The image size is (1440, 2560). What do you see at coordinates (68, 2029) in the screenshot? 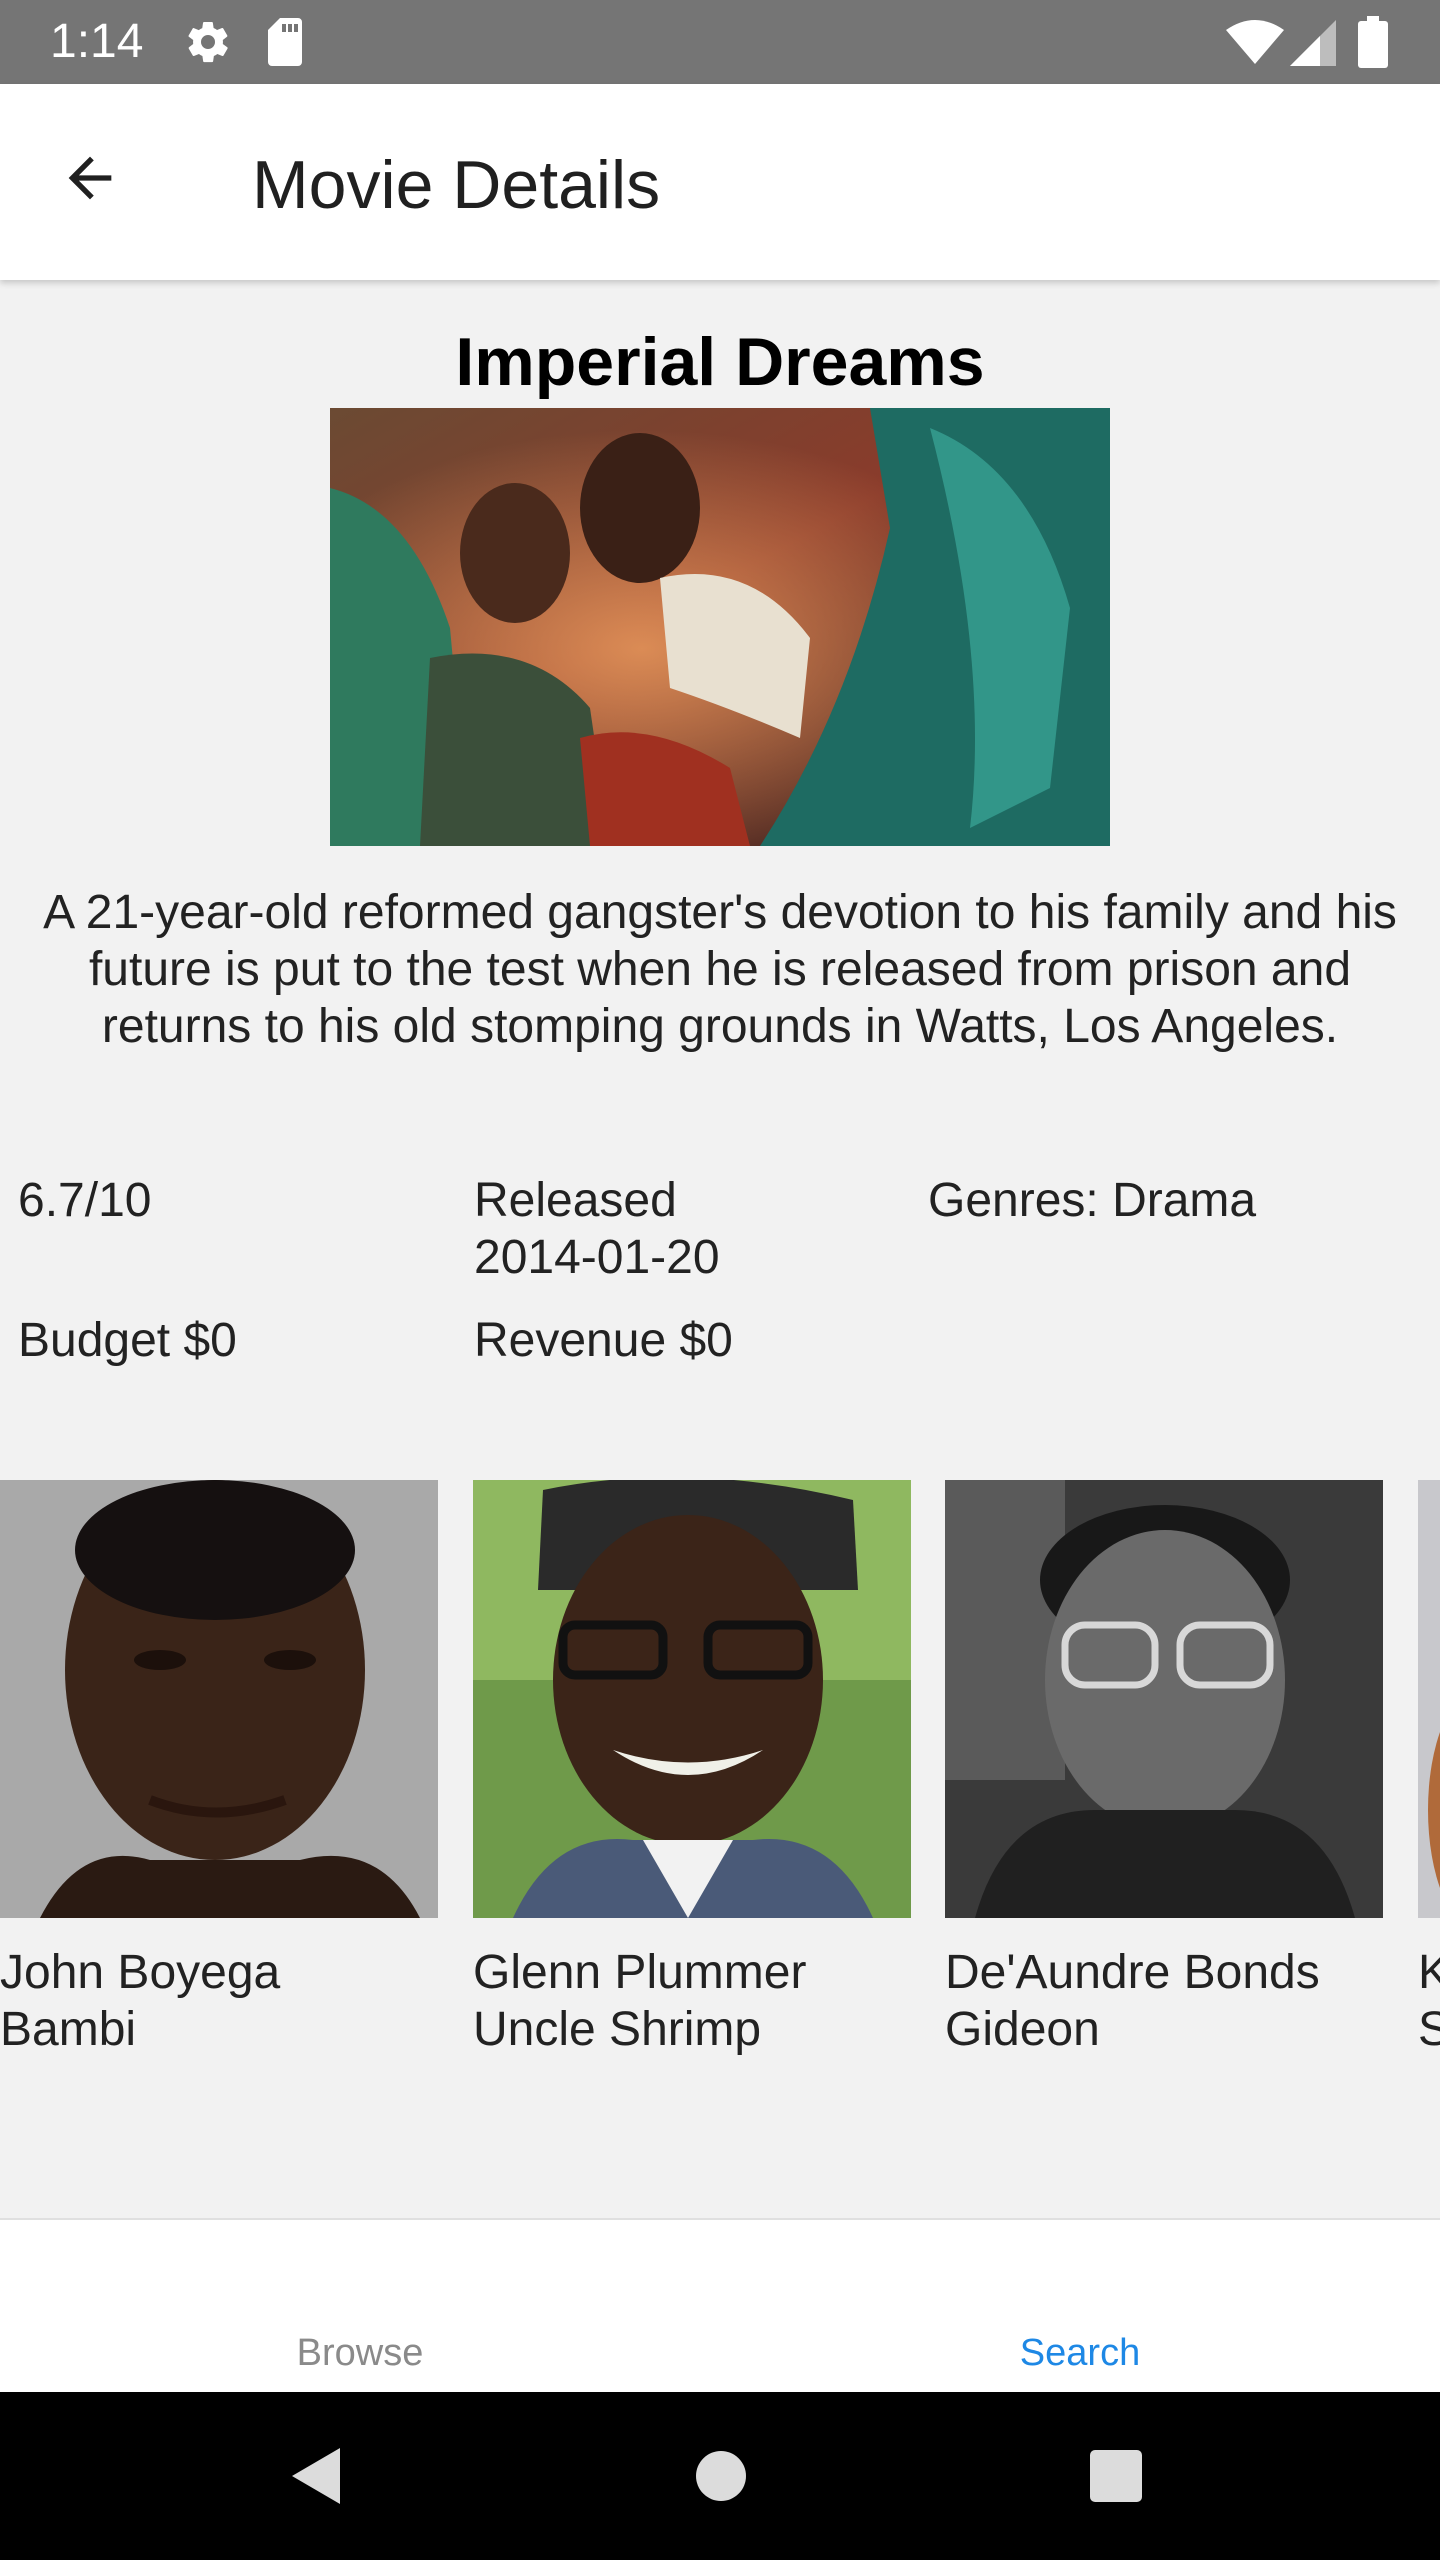
I see `cast-role: Bambi` at bounding box center [68, 2029].